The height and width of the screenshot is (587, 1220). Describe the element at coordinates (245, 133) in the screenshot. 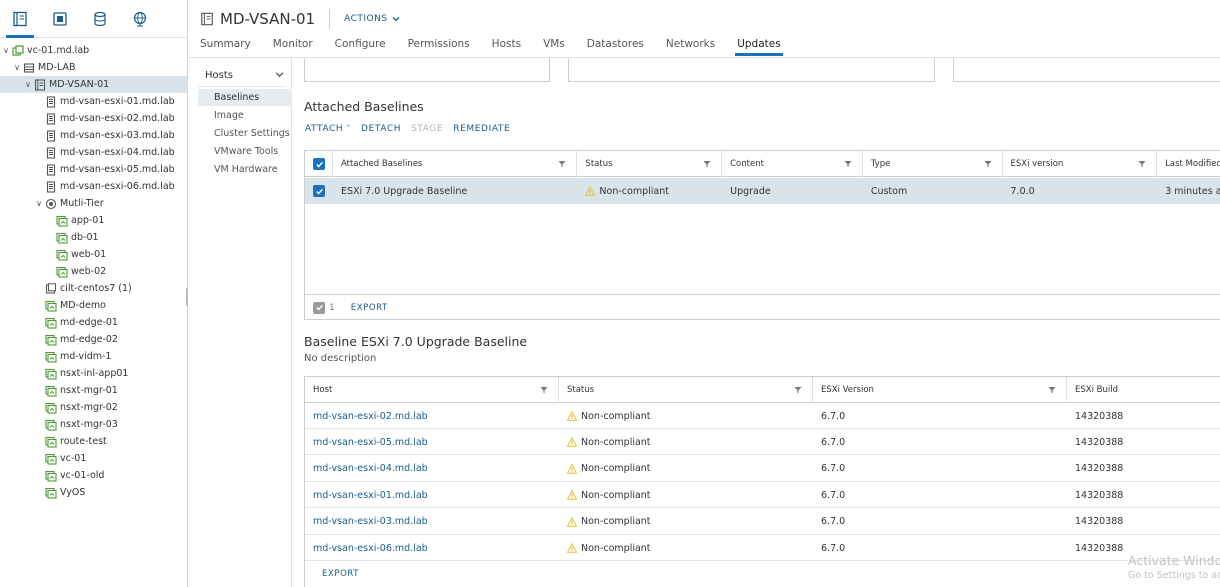

I see `subnav-item-cluster-settings: Cluster Settings` at that location.